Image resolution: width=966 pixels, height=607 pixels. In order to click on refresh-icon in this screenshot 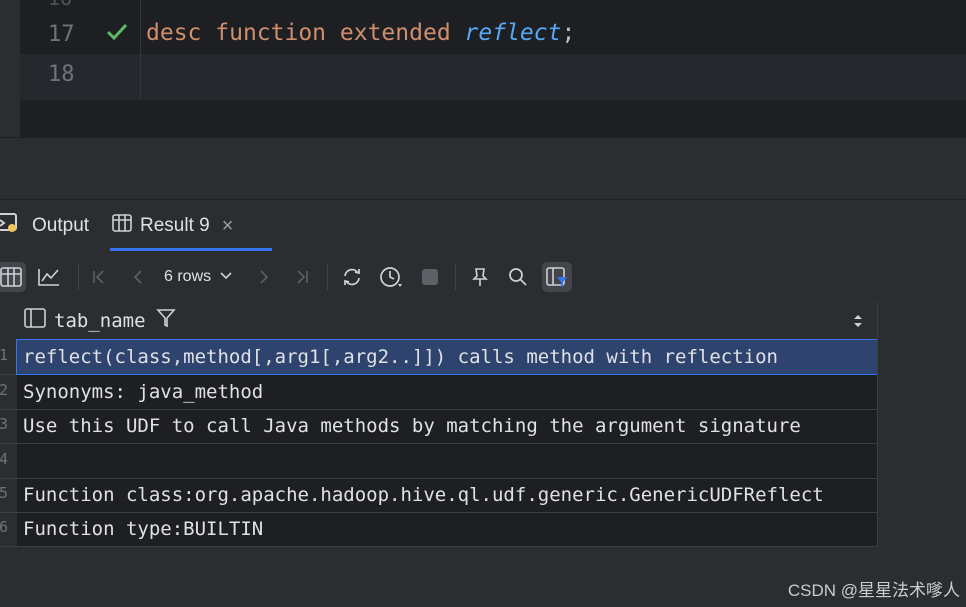, I will do `click(352, 277)`.